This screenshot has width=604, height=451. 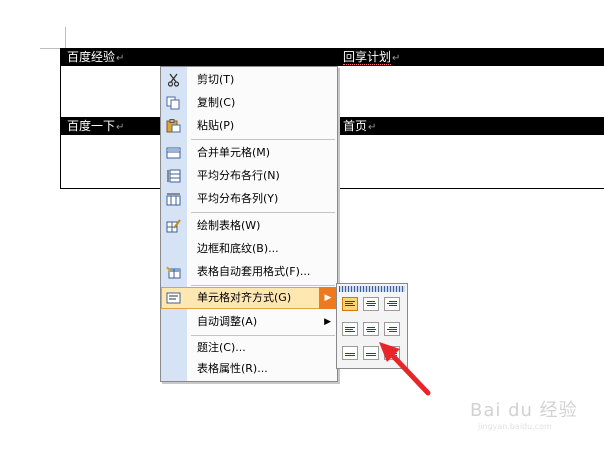 What do you see at coordinates (524, 410) in the screenshot?
I see `baidu-jingyan-watermark: Bai du 经验` at bounding box center [524, 410].